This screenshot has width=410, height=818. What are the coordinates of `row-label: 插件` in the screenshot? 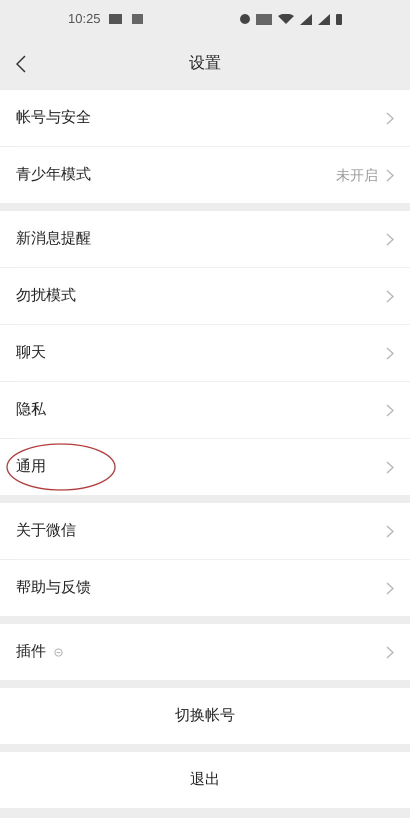 It's located at (31, 652).